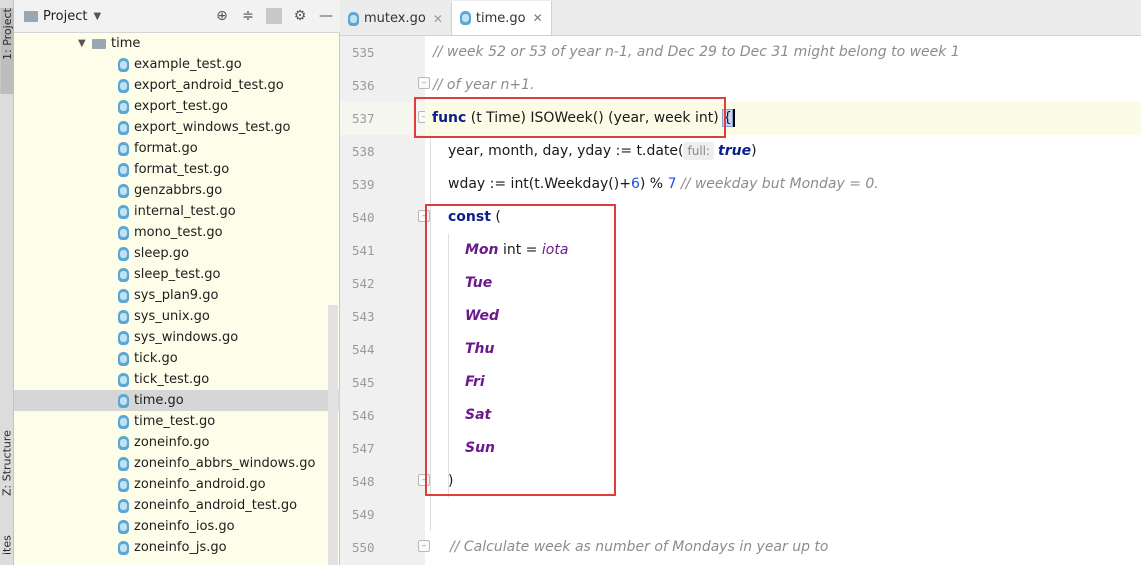 This screenshot has height=565, width=1141. Describe the element at coordinates (520, 250) in the screenshot. I see `code-text: int =` at that location.